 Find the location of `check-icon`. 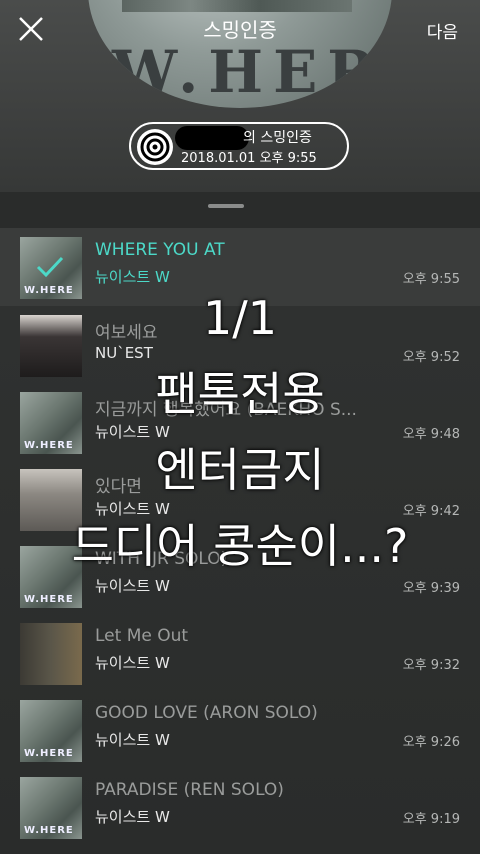

check-icon is located at coordinates (50, 267).